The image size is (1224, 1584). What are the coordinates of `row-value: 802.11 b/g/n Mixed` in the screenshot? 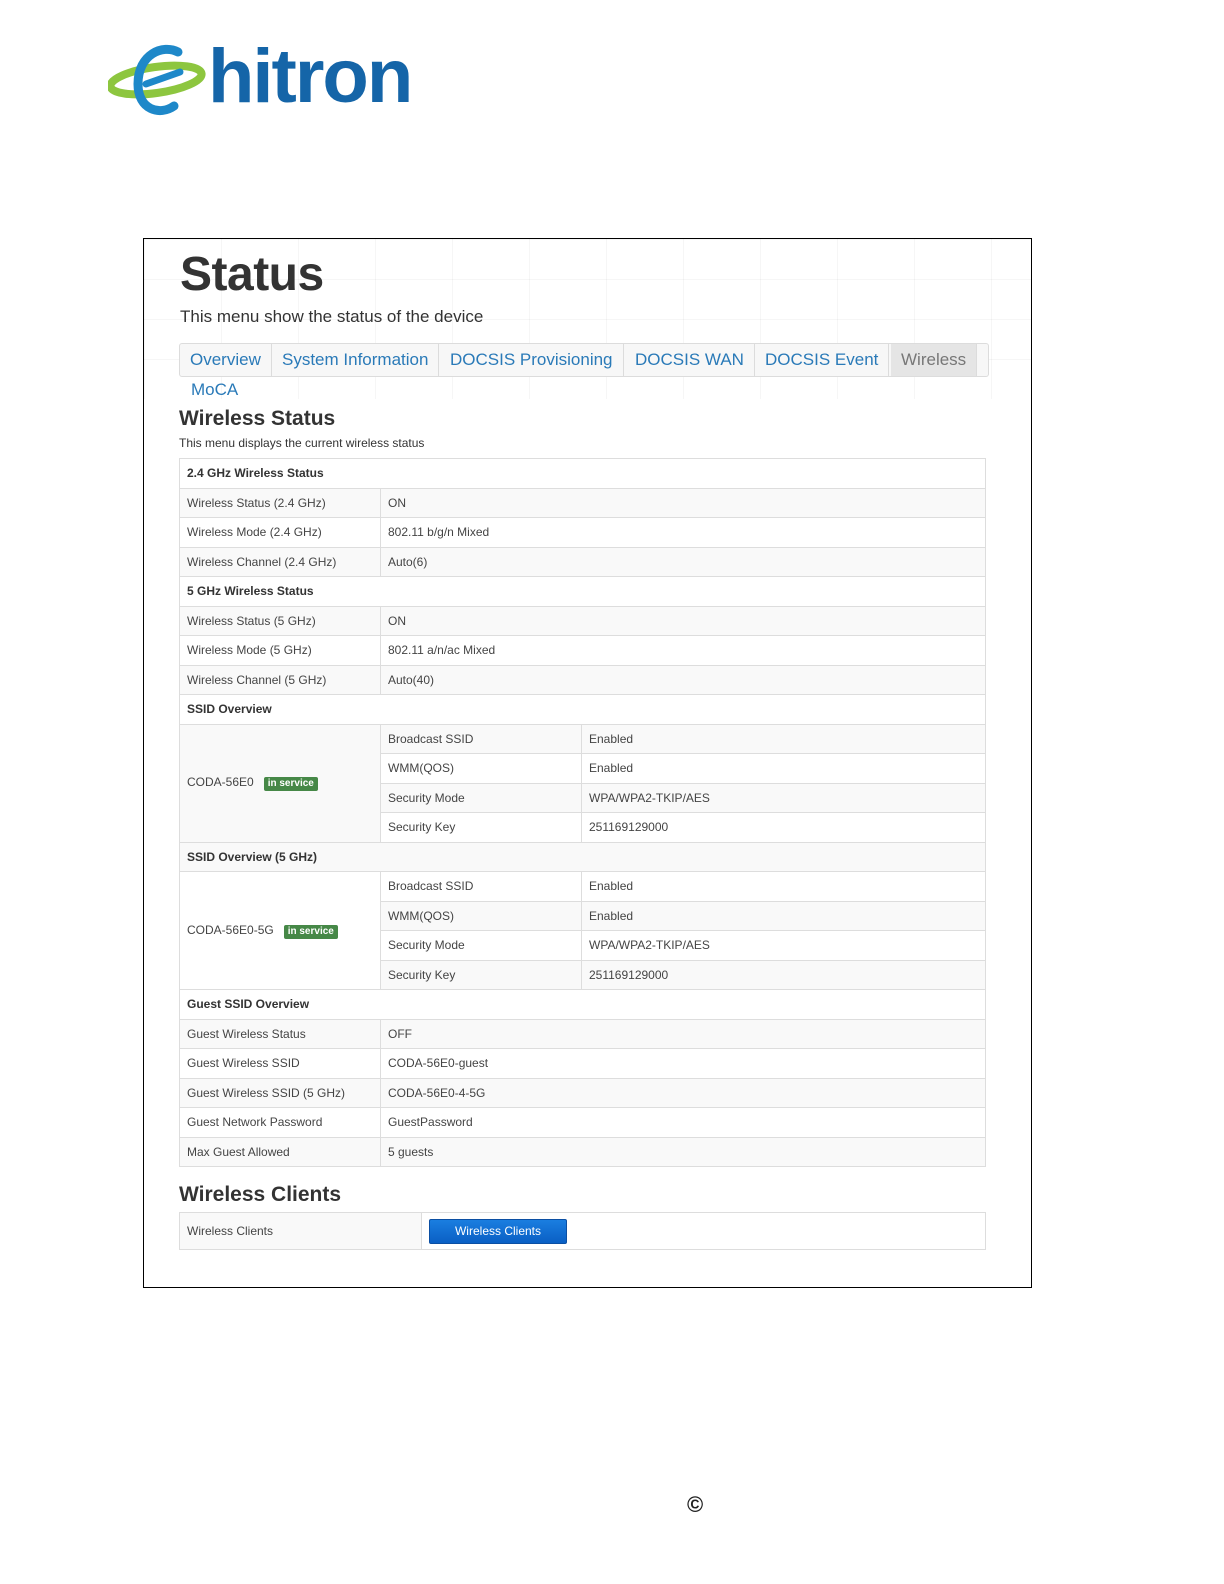 It's located at (683, 532).